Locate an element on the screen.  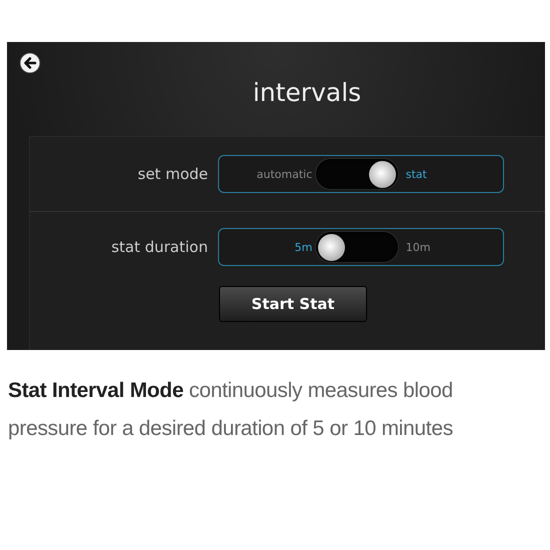
option-label: automatic is located at coordinates (285, 174).